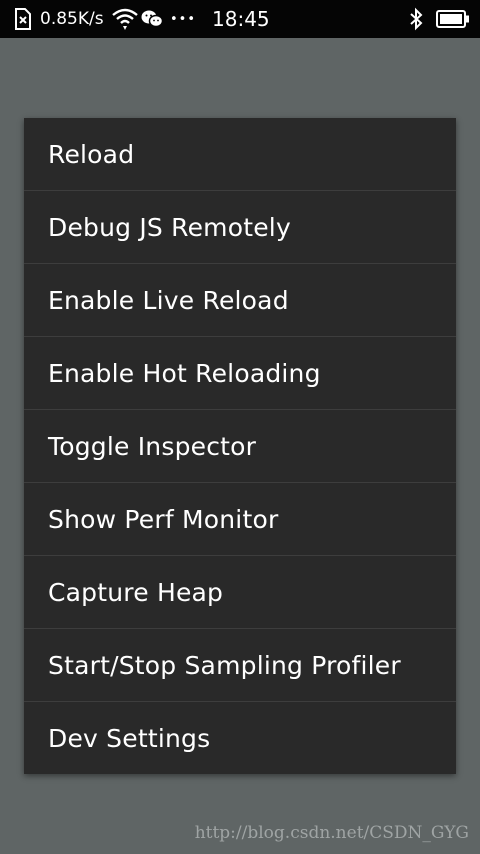 The image size is (480, 854). Describe the element at coordinates (168, 300) in the screenshot. I see `menu-item-label: Enable Live Reload` at that location.